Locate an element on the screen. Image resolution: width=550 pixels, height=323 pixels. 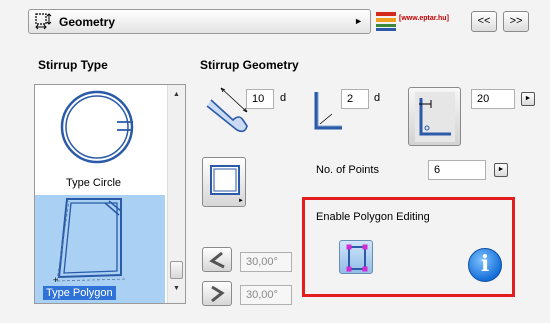
enable-polygon-editing-button is located at coordinates (356, 257).